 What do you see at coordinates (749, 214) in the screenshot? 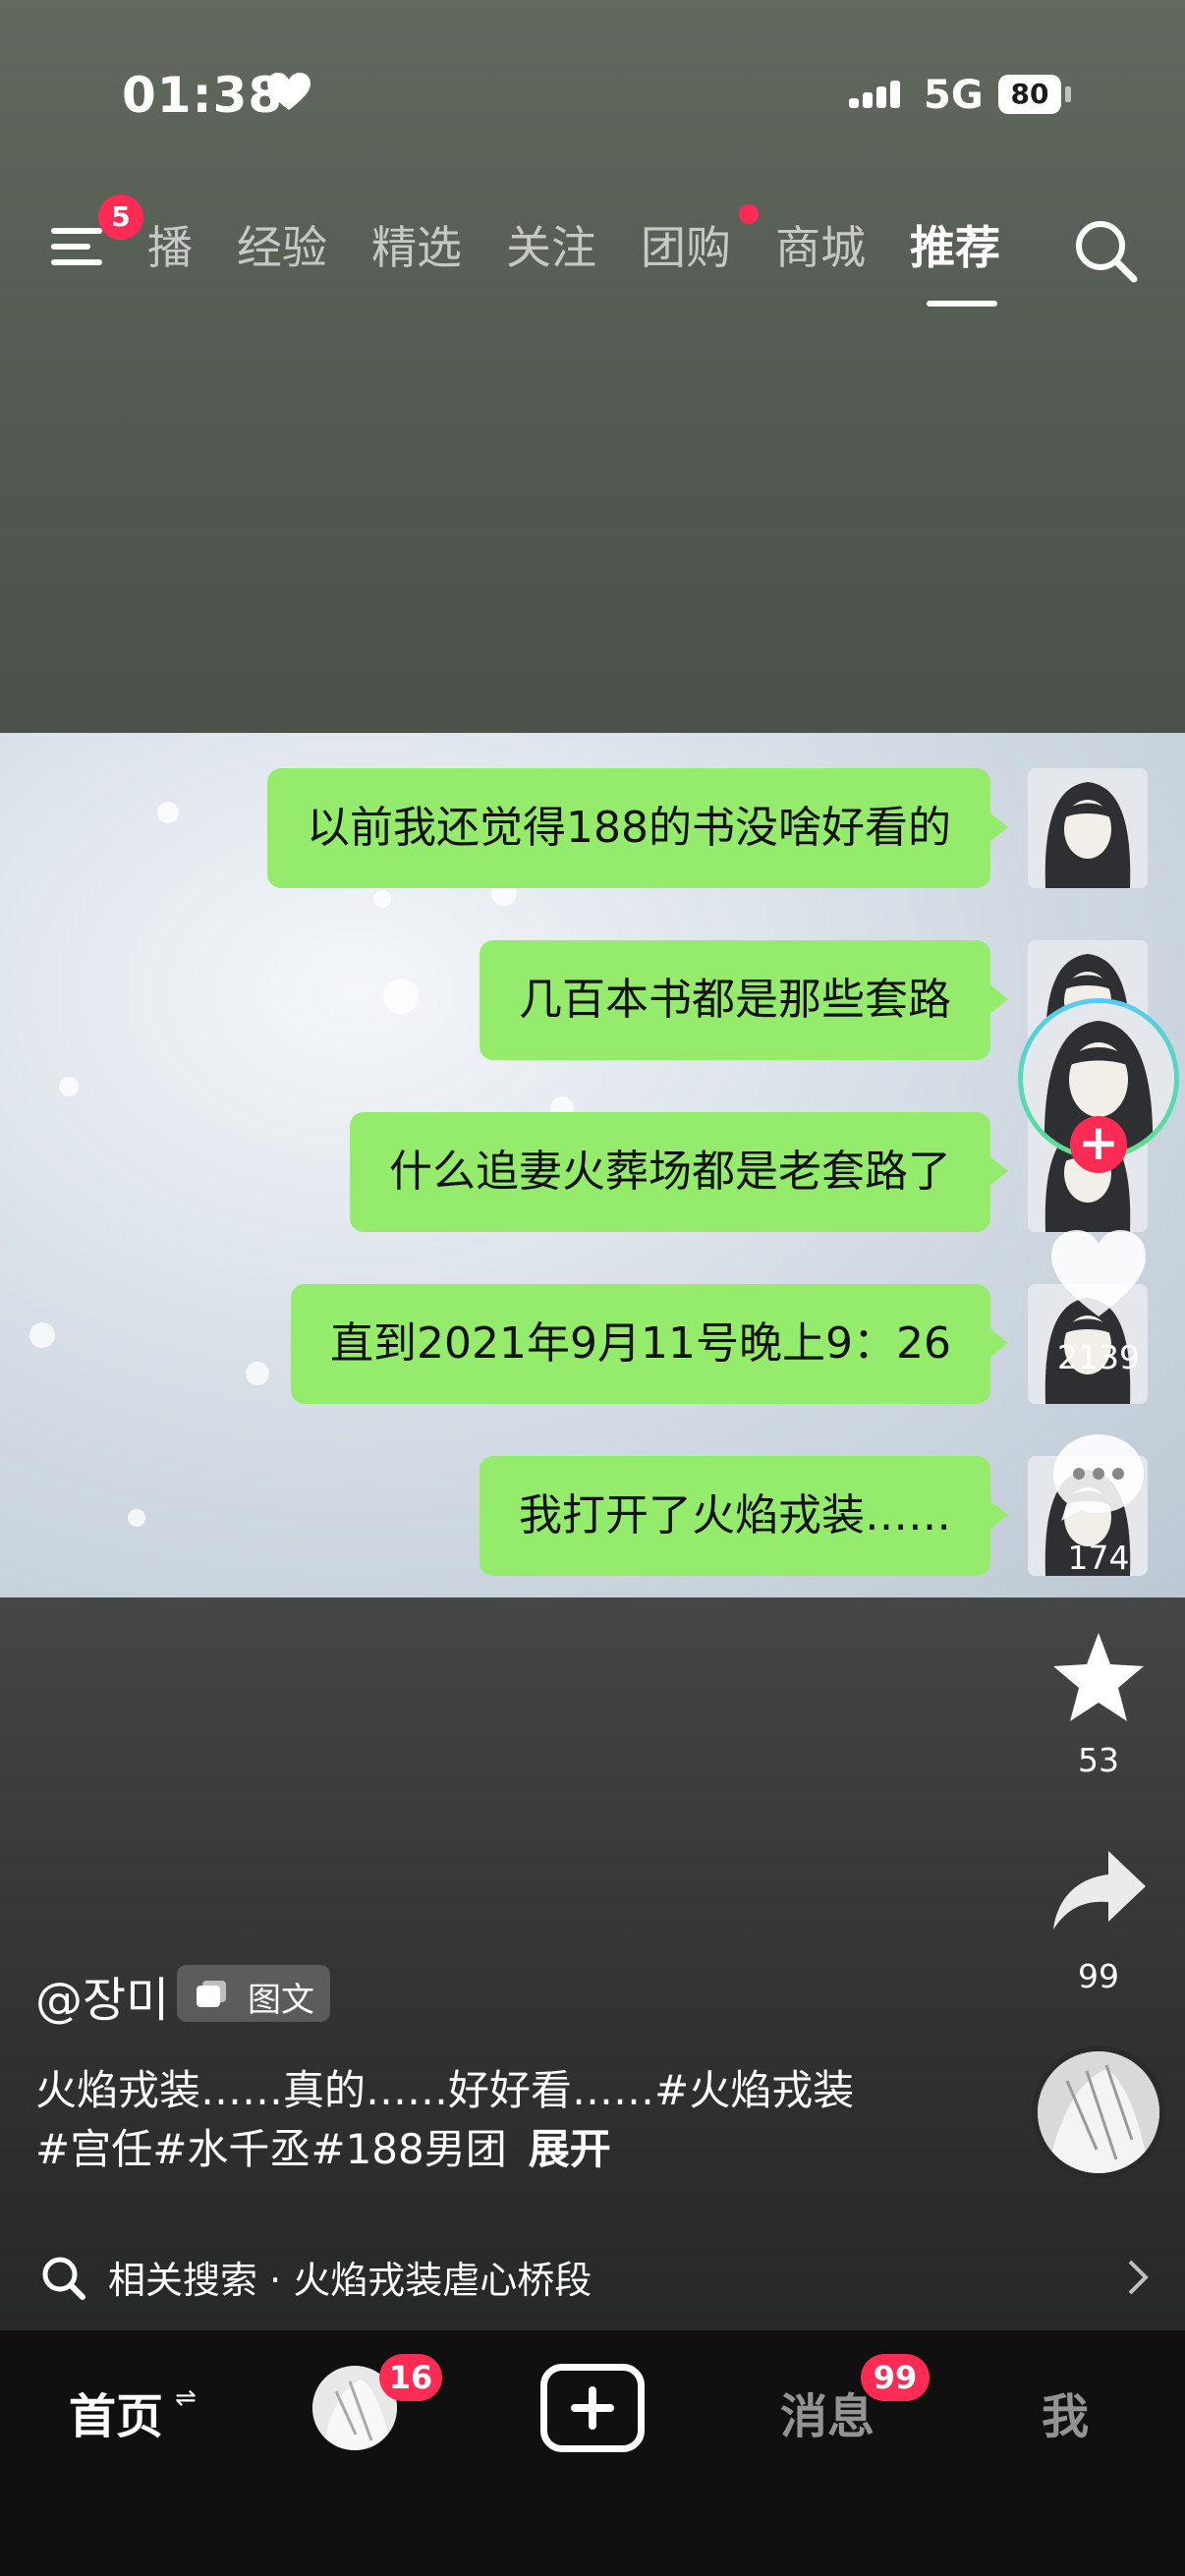
I see `group-buy-dot` at bounding box center [749, 214].